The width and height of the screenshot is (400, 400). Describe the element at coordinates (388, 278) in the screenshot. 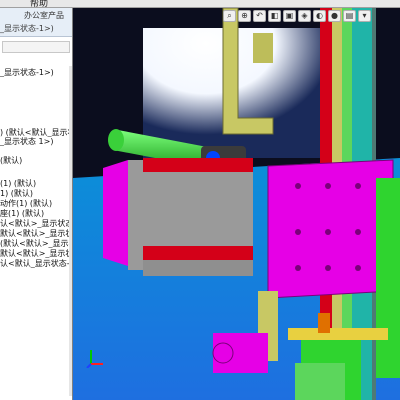

I see `green-frame` at that location.